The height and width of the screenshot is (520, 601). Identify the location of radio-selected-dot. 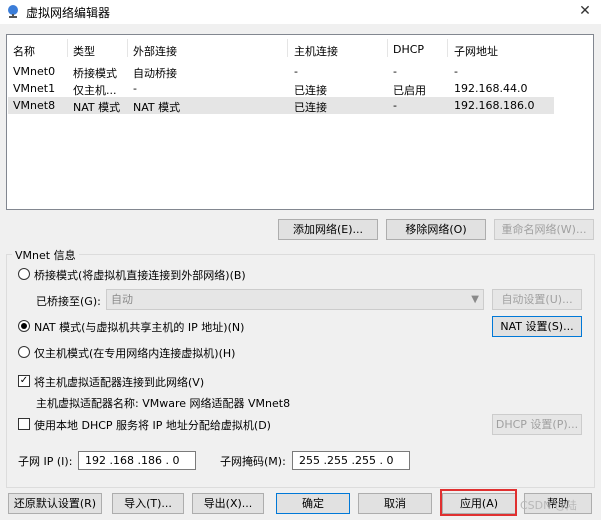
(24, 326).